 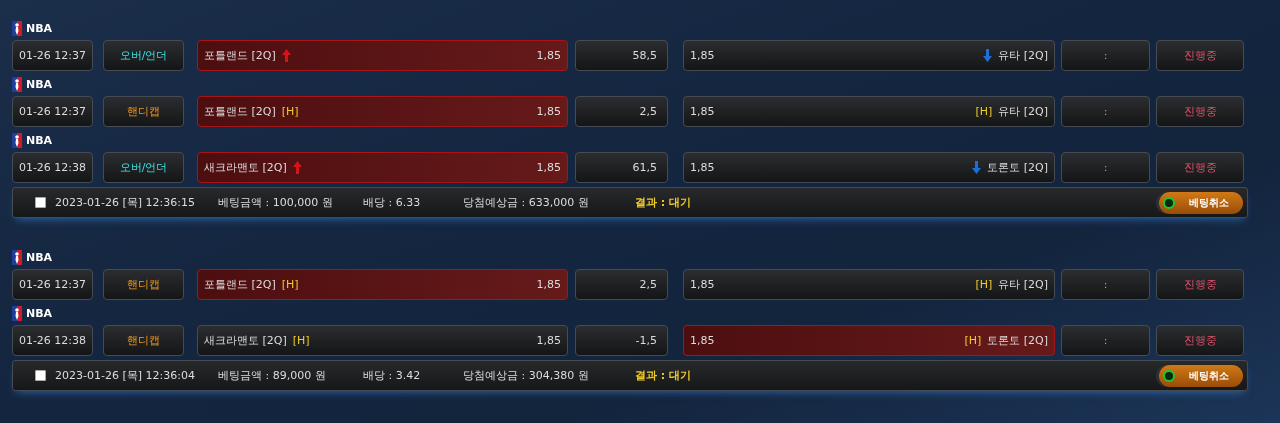 I want to click on home-odds-button: 포틀랜드 [2Q] 1,85, so click(x=382, y=55).